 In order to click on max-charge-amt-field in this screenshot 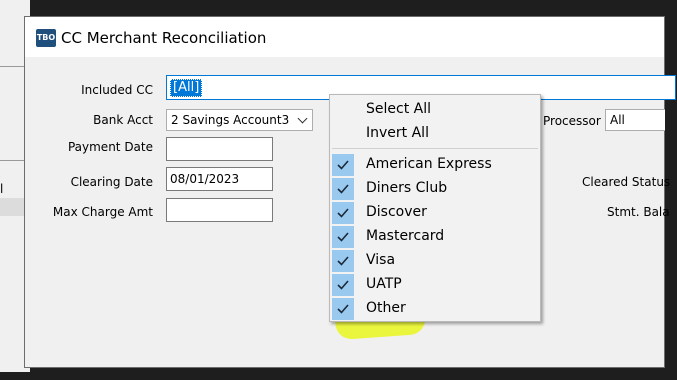, I will do `click(219, 210)`.